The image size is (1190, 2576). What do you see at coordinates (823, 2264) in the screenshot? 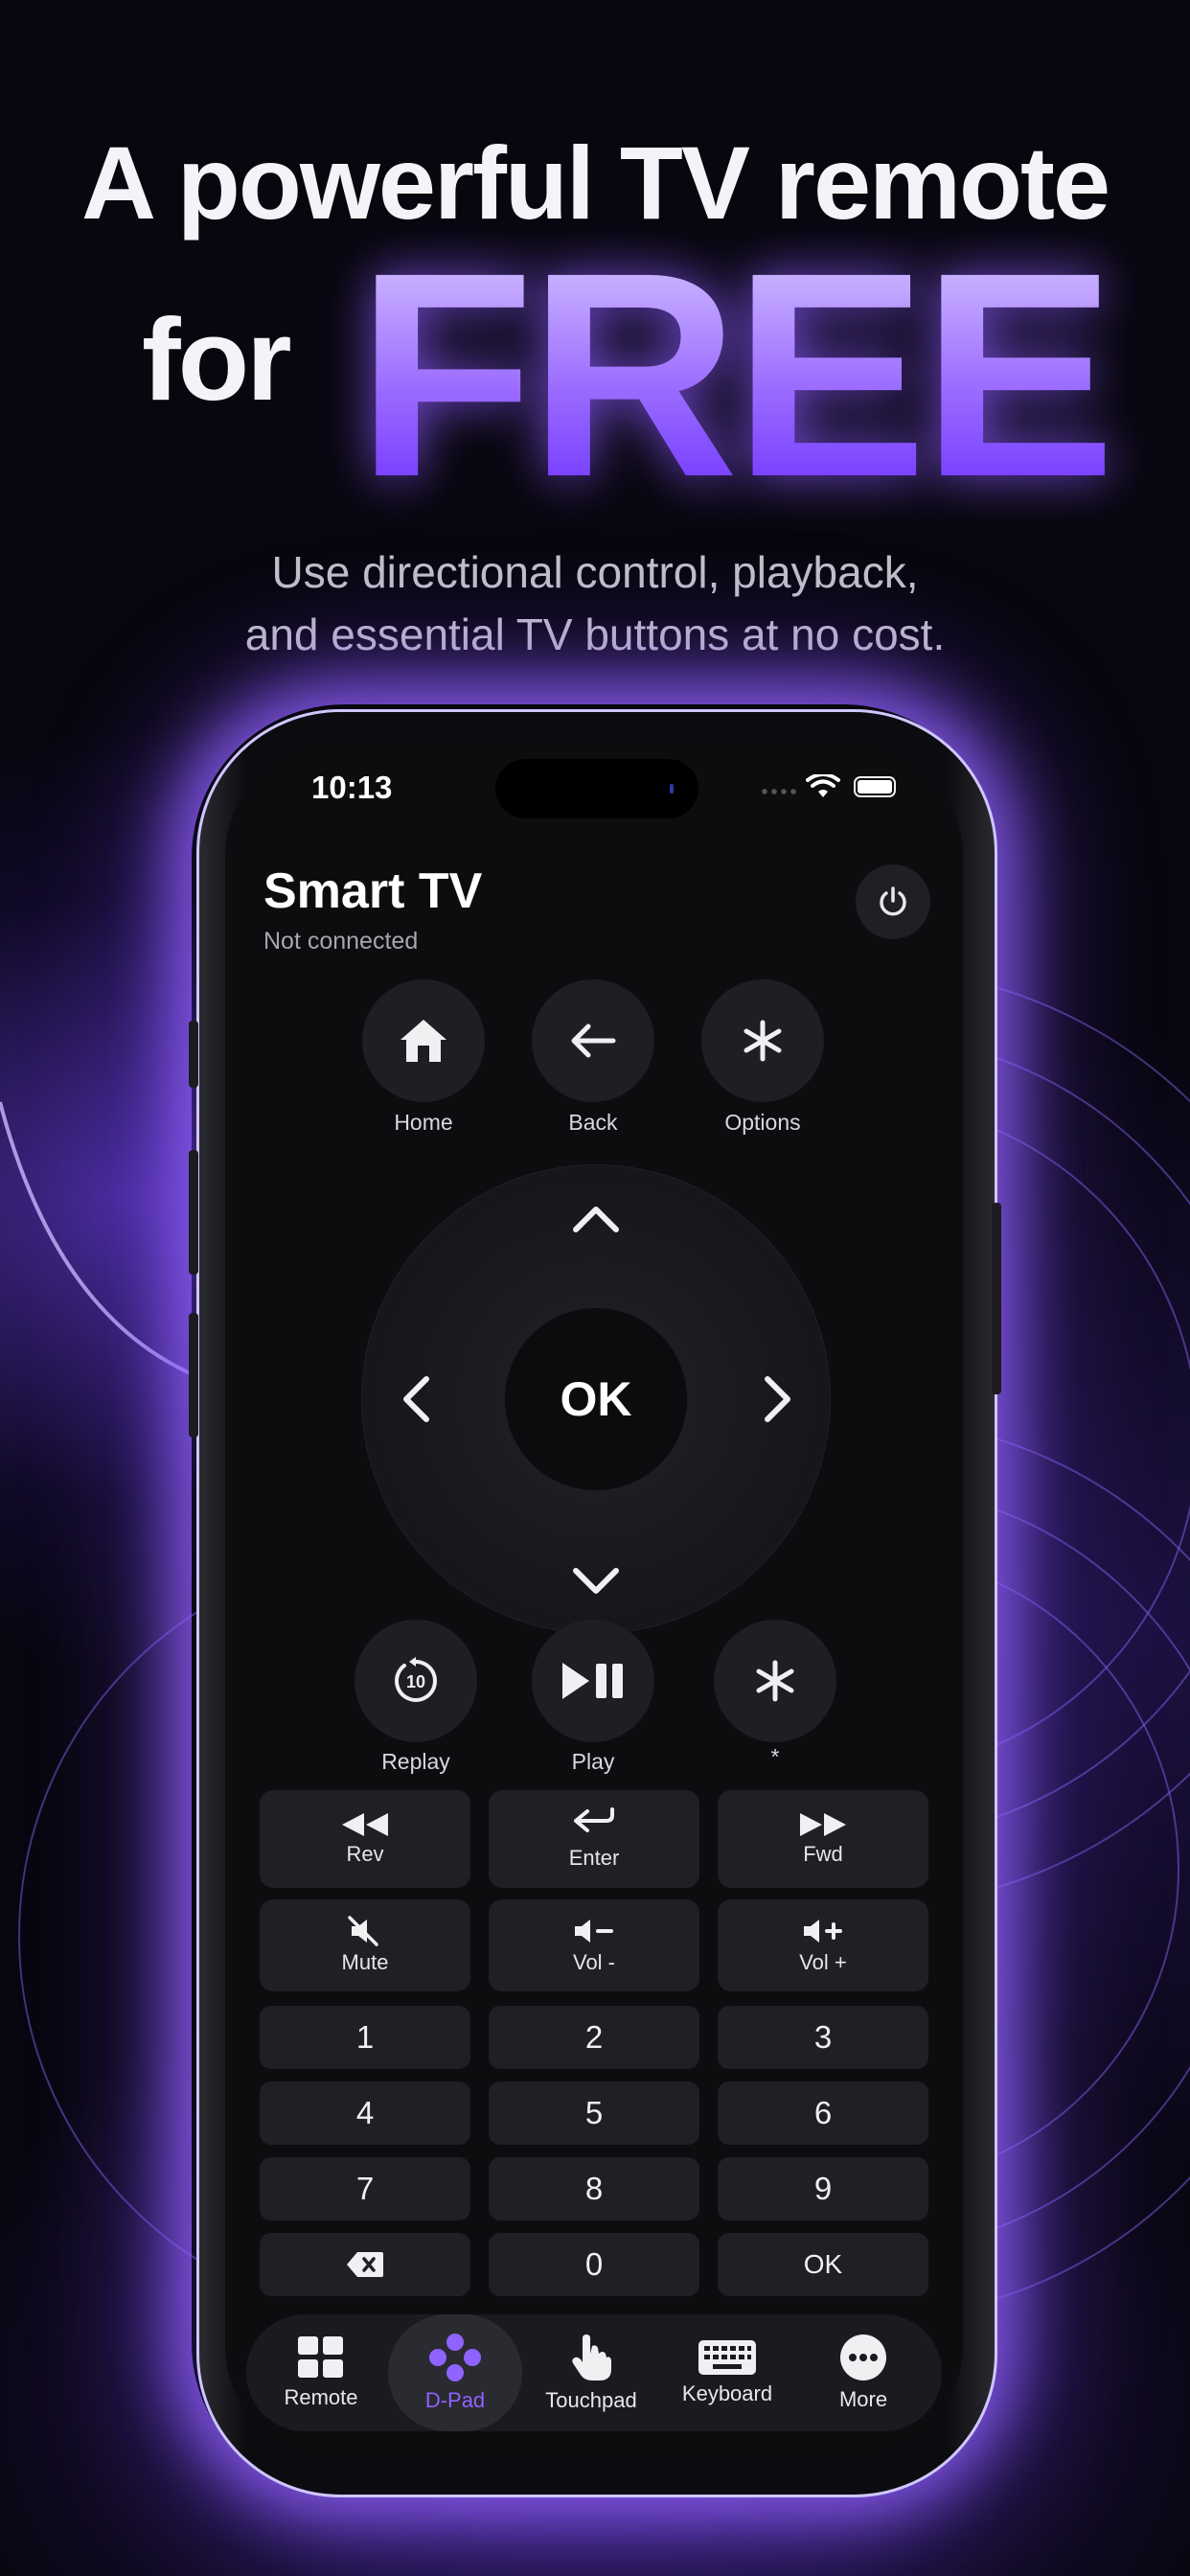
I see `key-ok: OK` at bounding box center [823, 2264].